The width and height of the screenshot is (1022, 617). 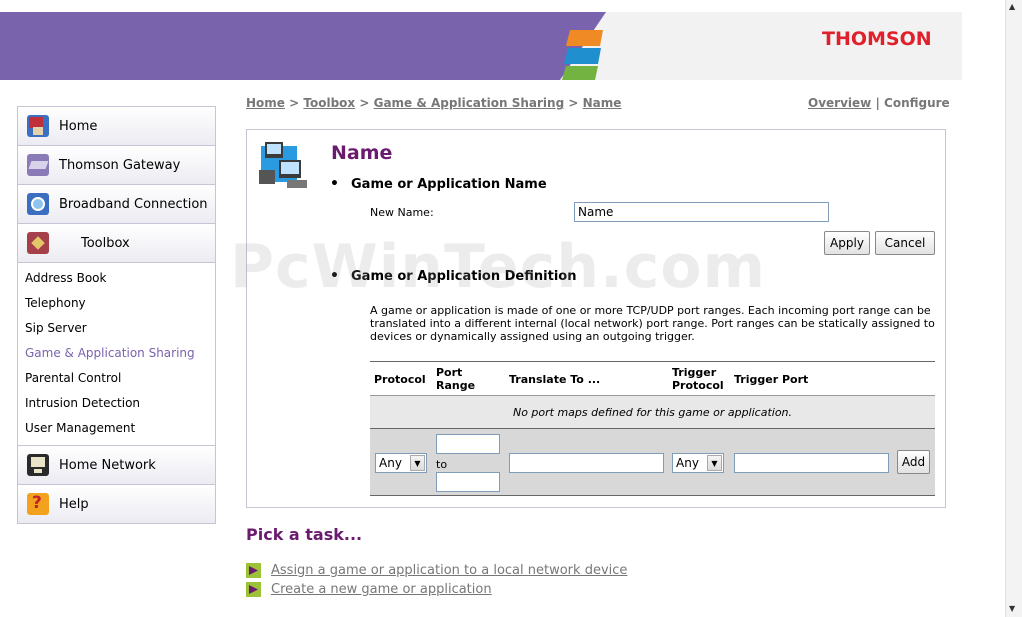 What do you see at coordinates (116, 126) in the screenshot?
I see `sidebar-item-home: Home` at bounding box center [116, 126].